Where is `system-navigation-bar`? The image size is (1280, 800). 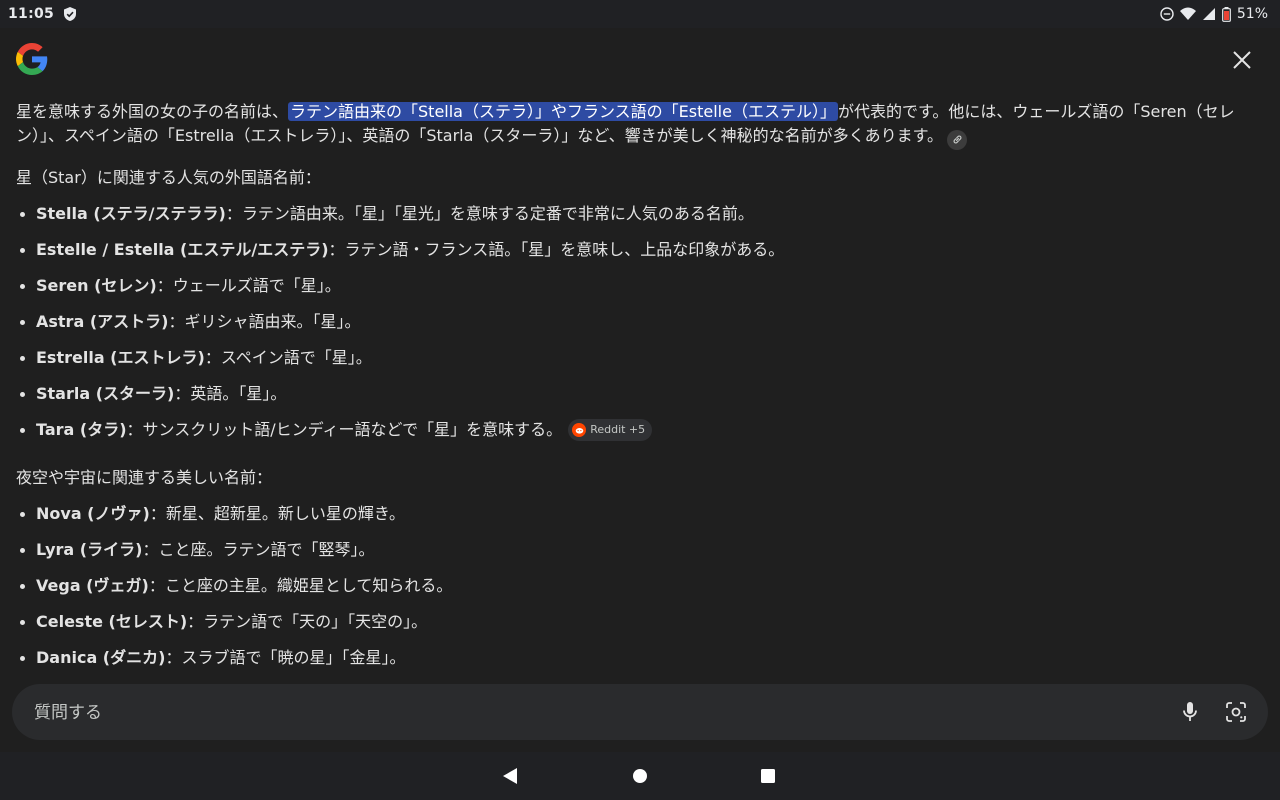
system-navigation-bar is located at coordinates (640, 776).